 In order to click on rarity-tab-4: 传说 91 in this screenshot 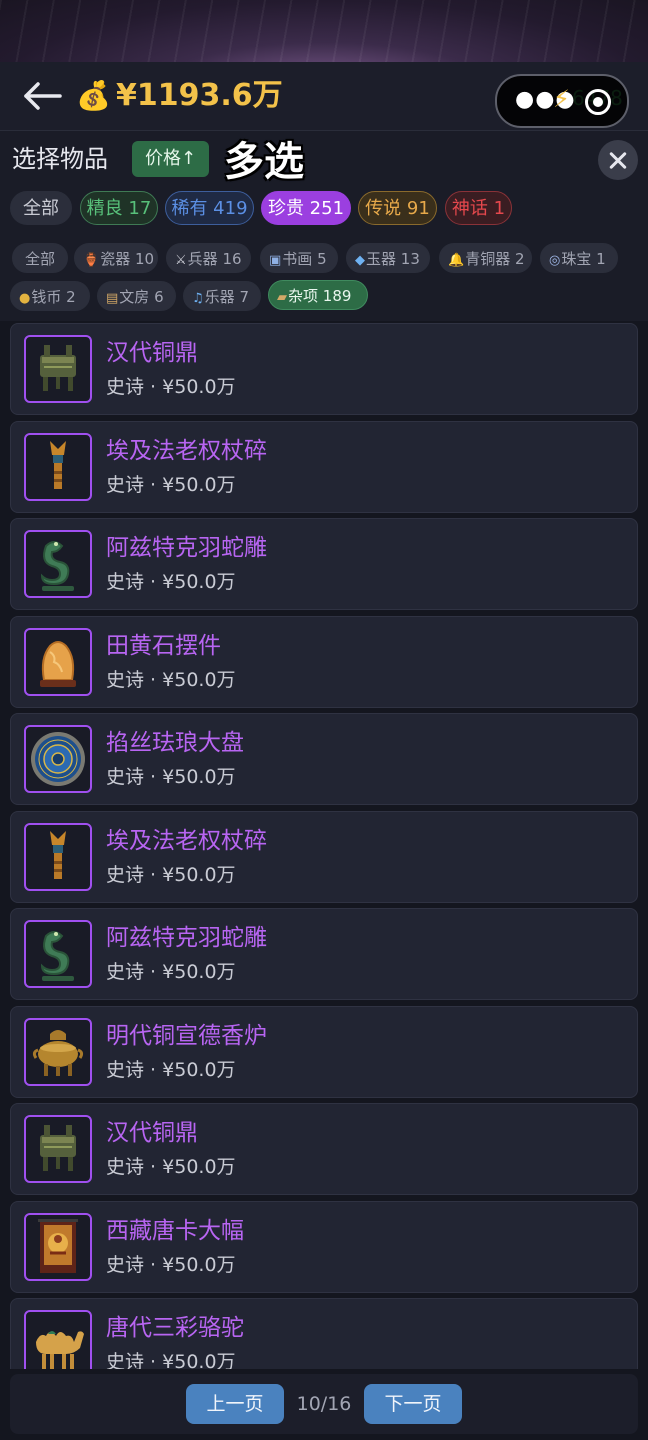, I will do `click(397, 208)`.